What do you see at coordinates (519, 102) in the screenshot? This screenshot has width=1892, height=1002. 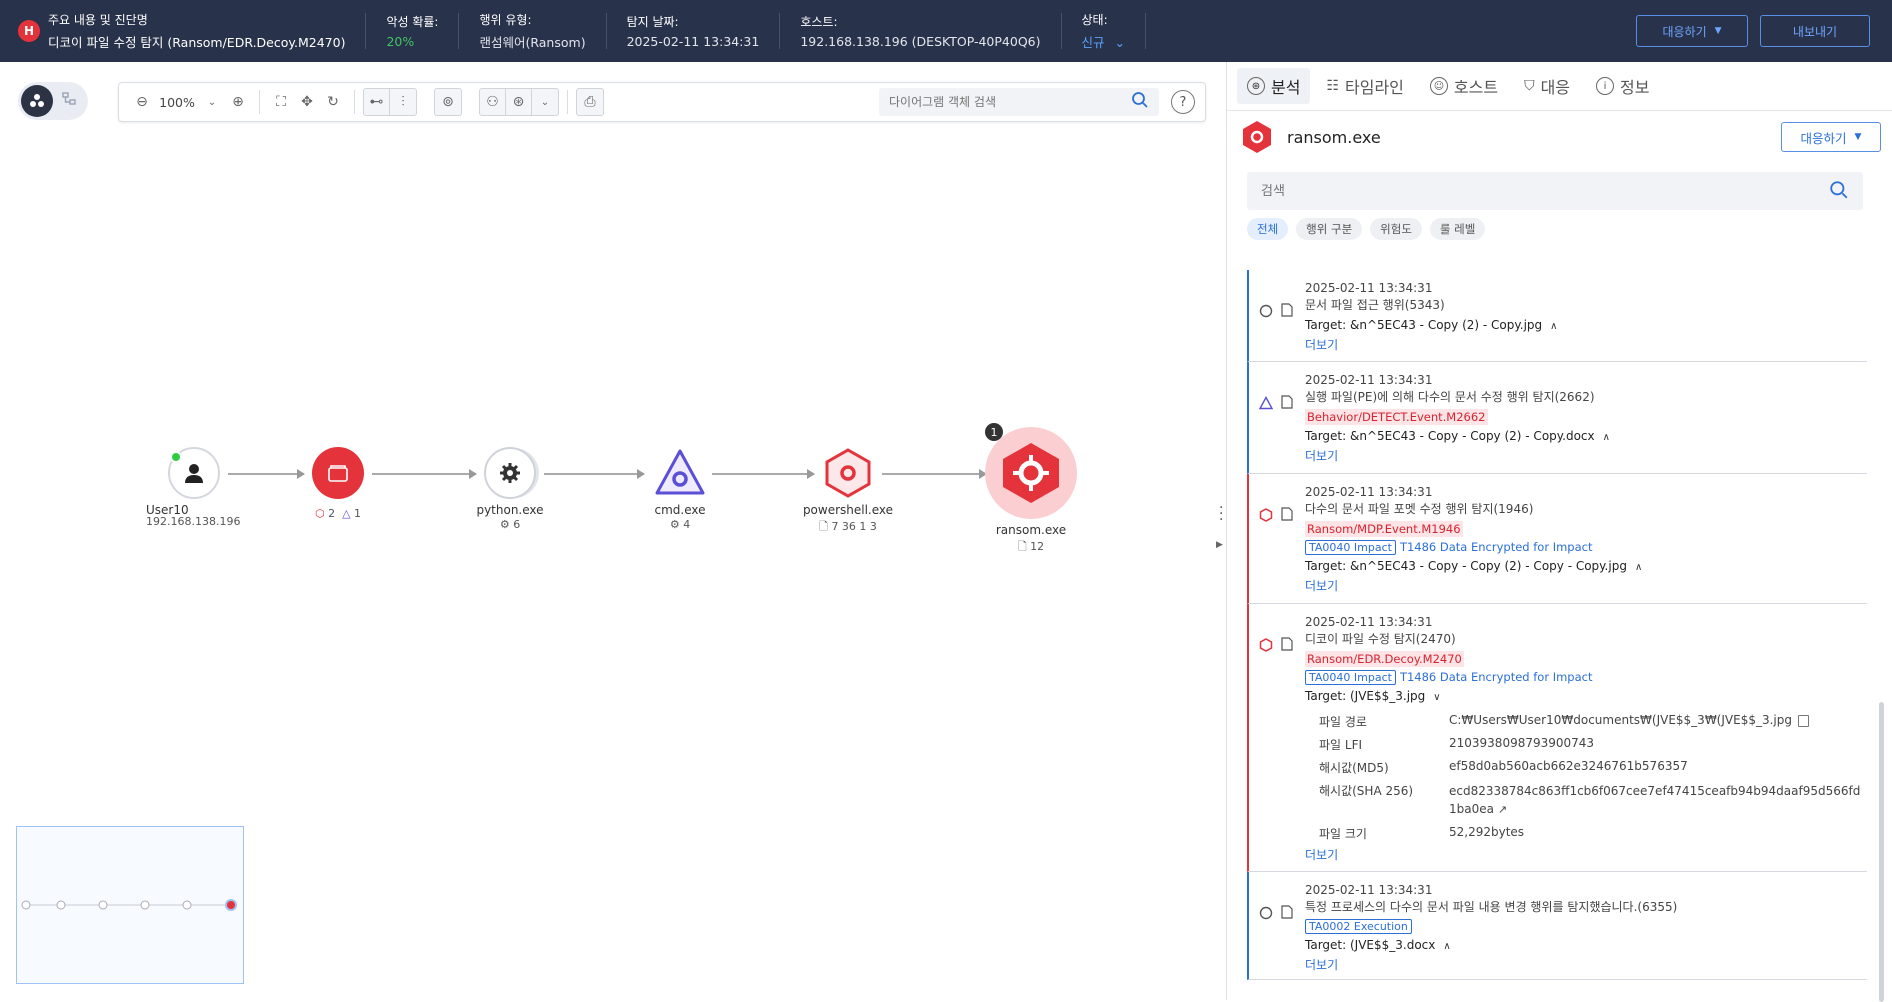 I see `node-detail-icon: ⊛` at bounding box center [519, 102].